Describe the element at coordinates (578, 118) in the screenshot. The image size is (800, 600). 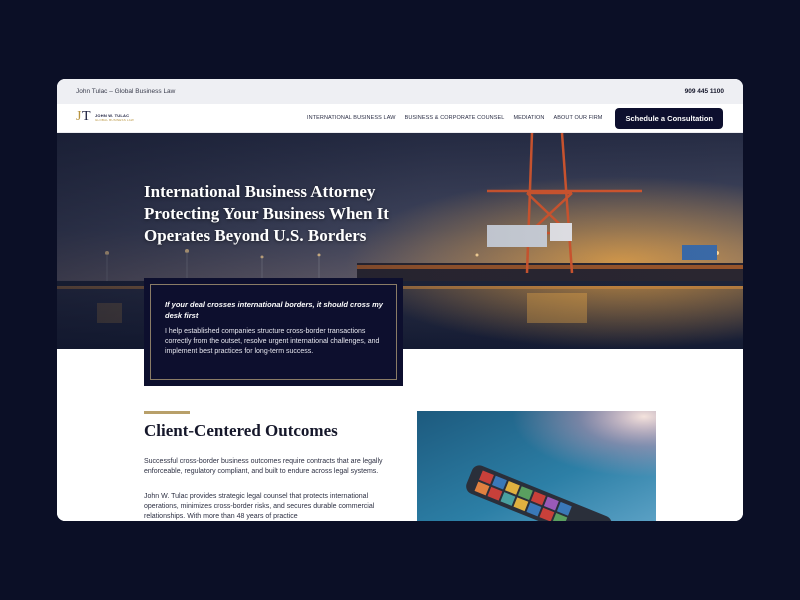
I see `nav-item-about-our-firm: ABOUT OUR FIRM` at that location.